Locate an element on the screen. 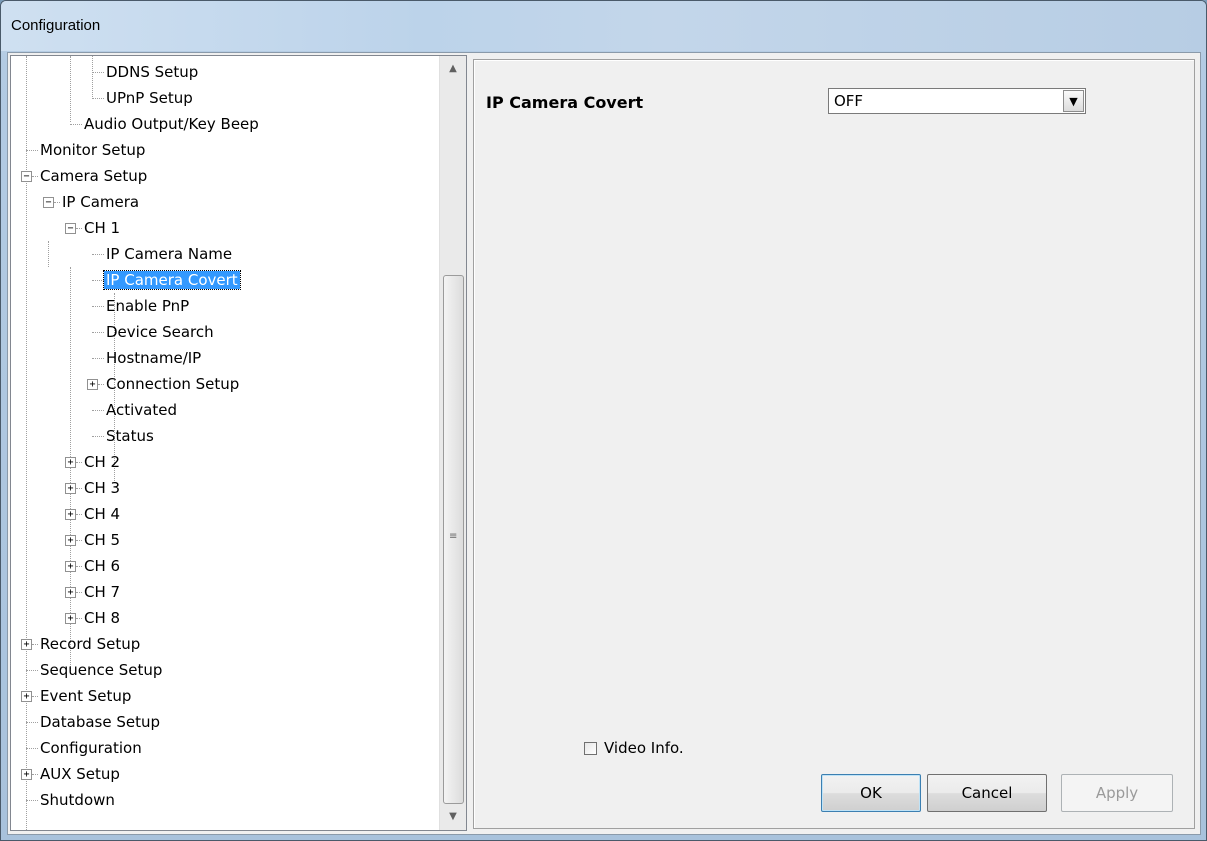 The width and height of the screenshot is (1207, 841). tree-item-label: Shutdown is located at coordinates (77, 800).